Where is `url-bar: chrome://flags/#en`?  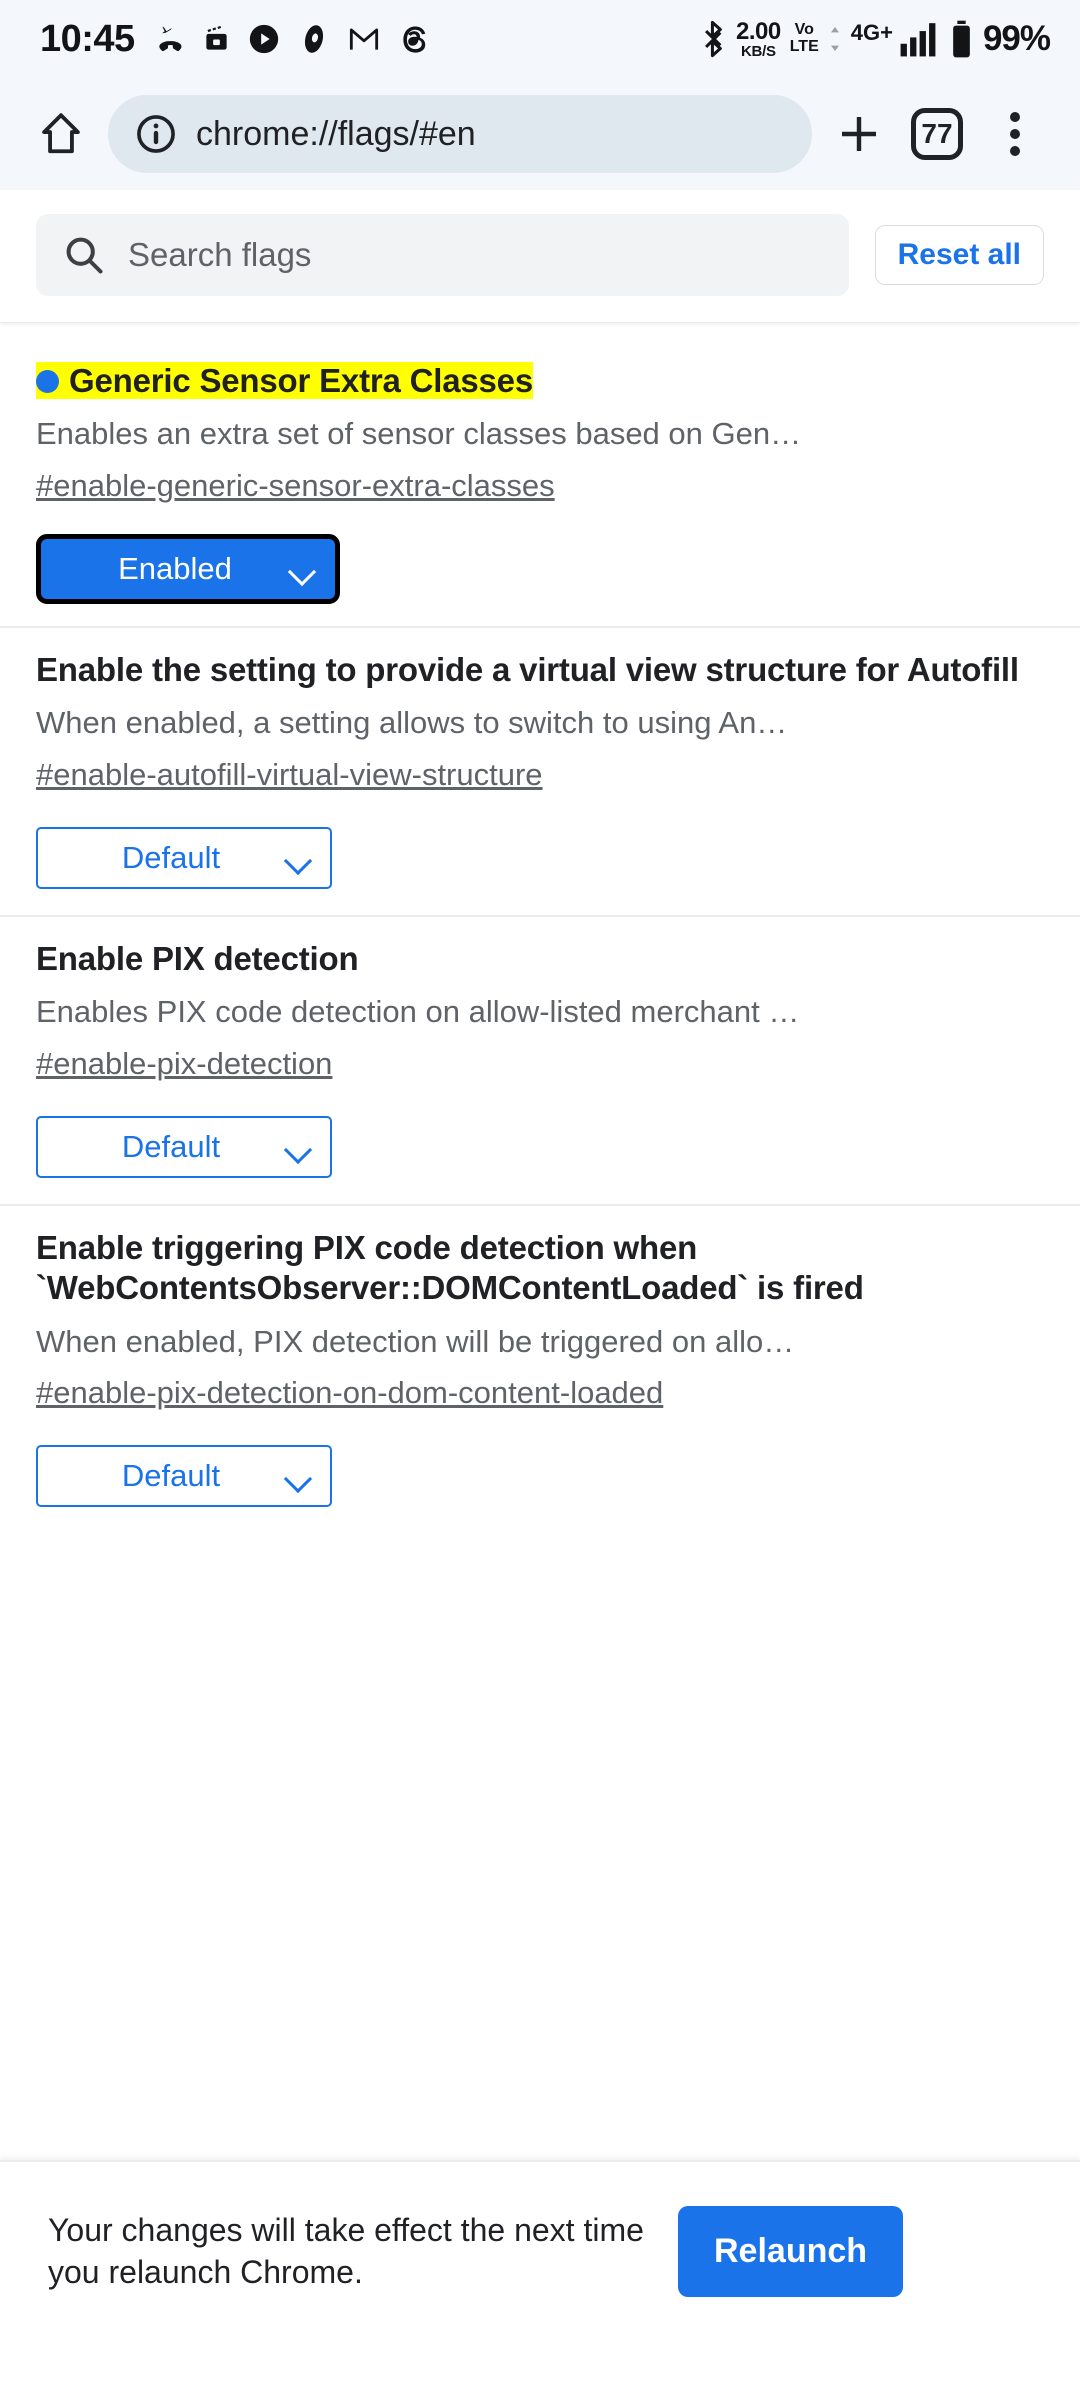 url-bar: chrome://flags/#en is located at coordinates (460, 134).